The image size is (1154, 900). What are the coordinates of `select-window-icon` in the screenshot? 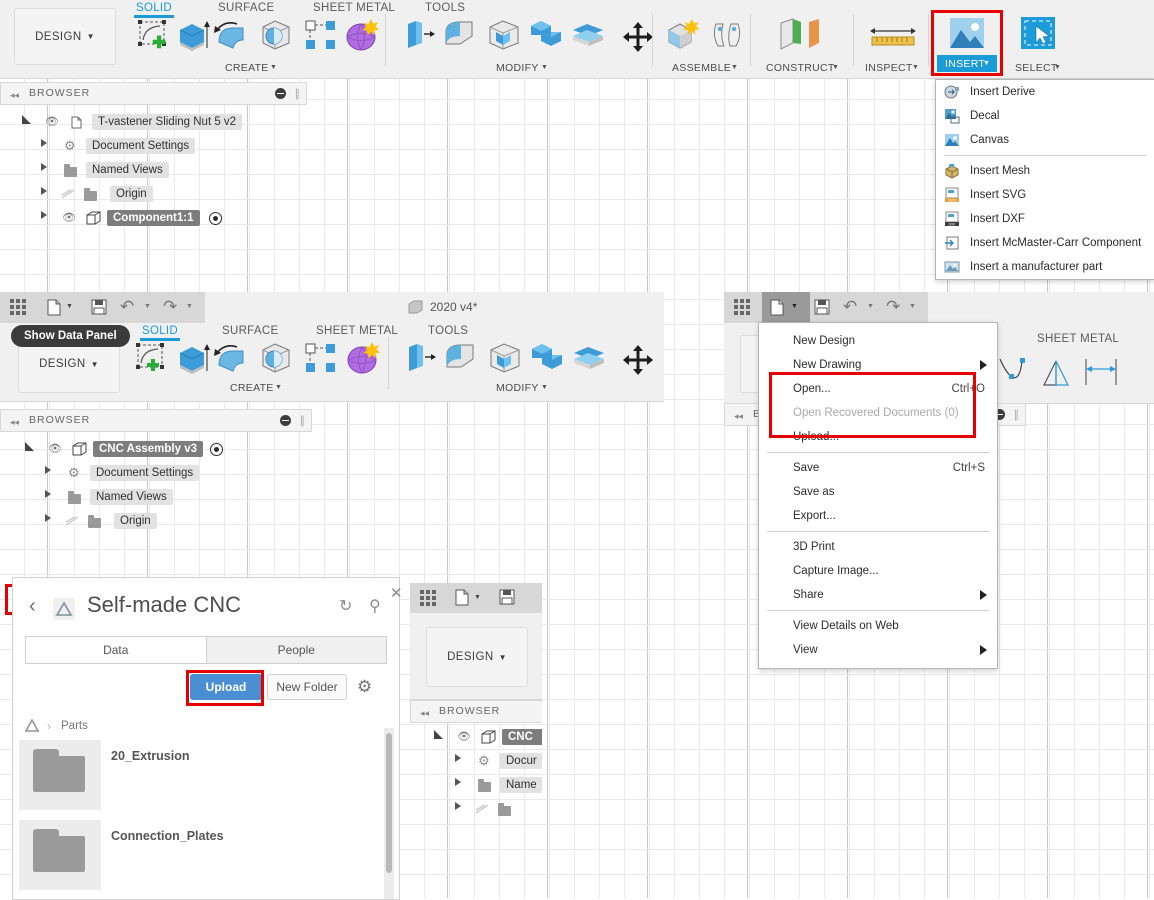 It's located at (1038, 33).